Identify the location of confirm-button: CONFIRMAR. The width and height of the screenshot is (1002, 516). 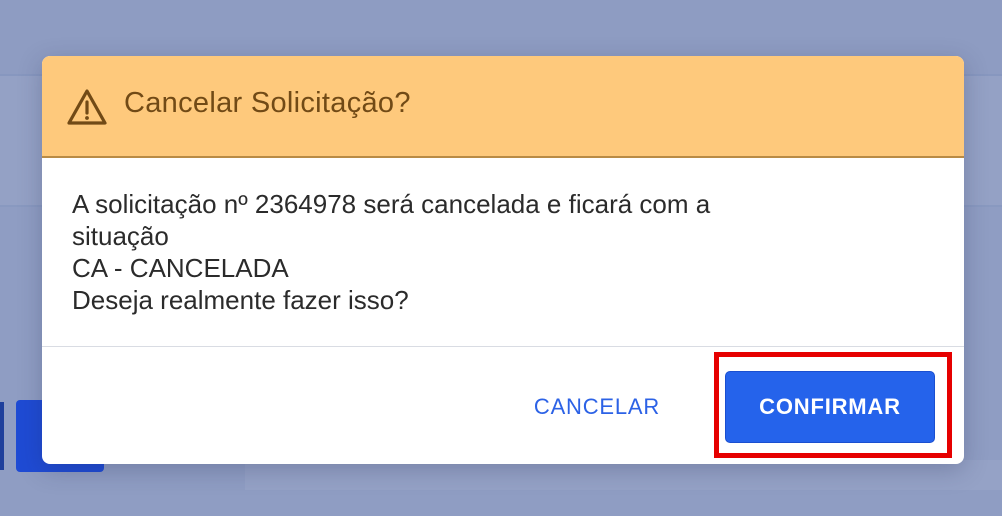
(830, 407).